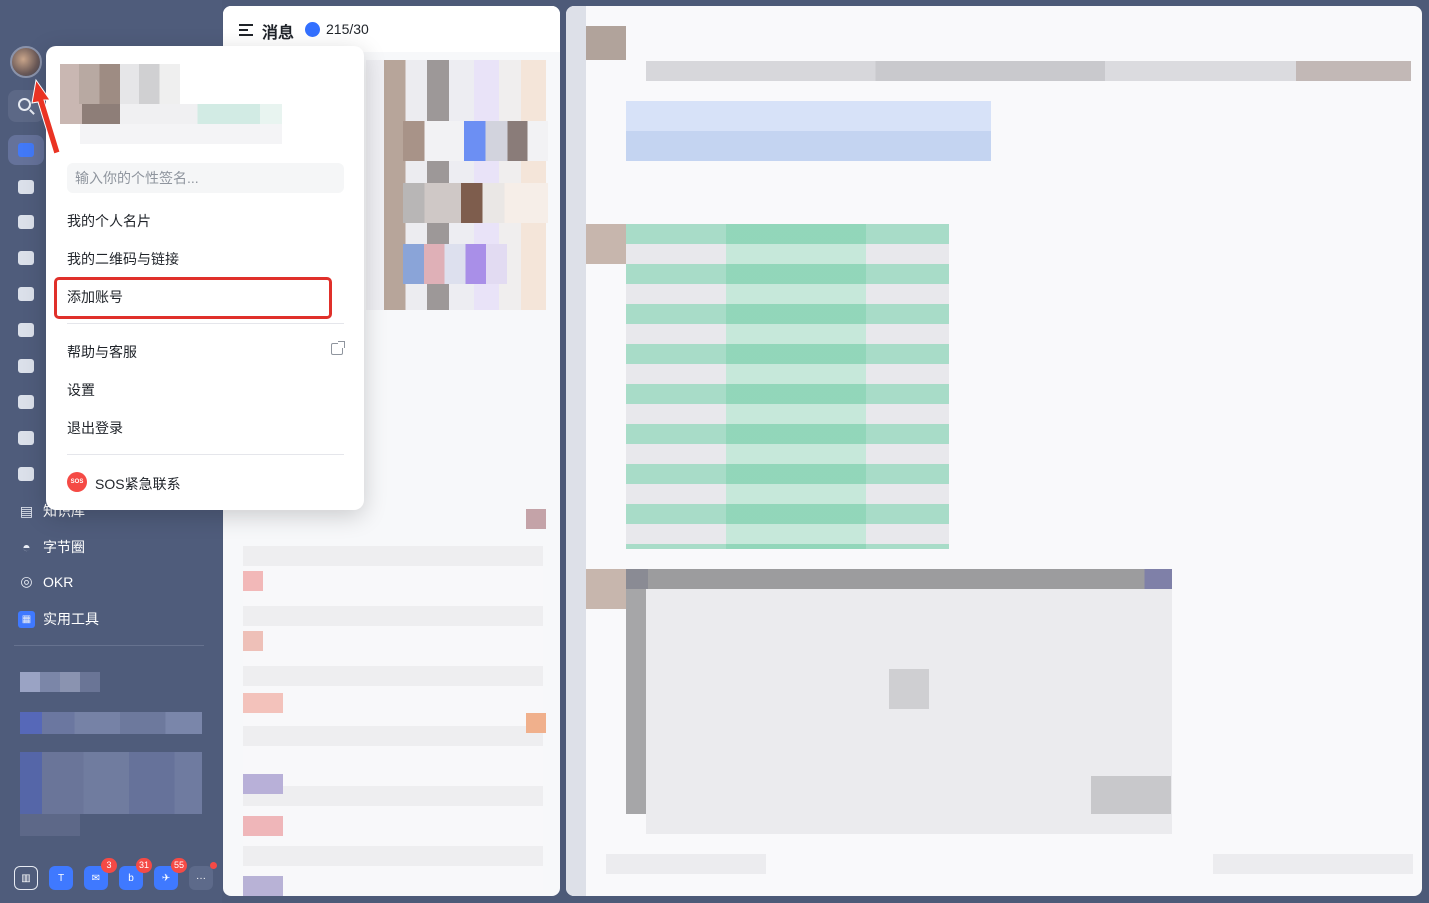 This screenshot has width=1429, height=903. Describe the element at coordinates (26, 581) in the screenshot. I see `target-icon: ◎` at that location.